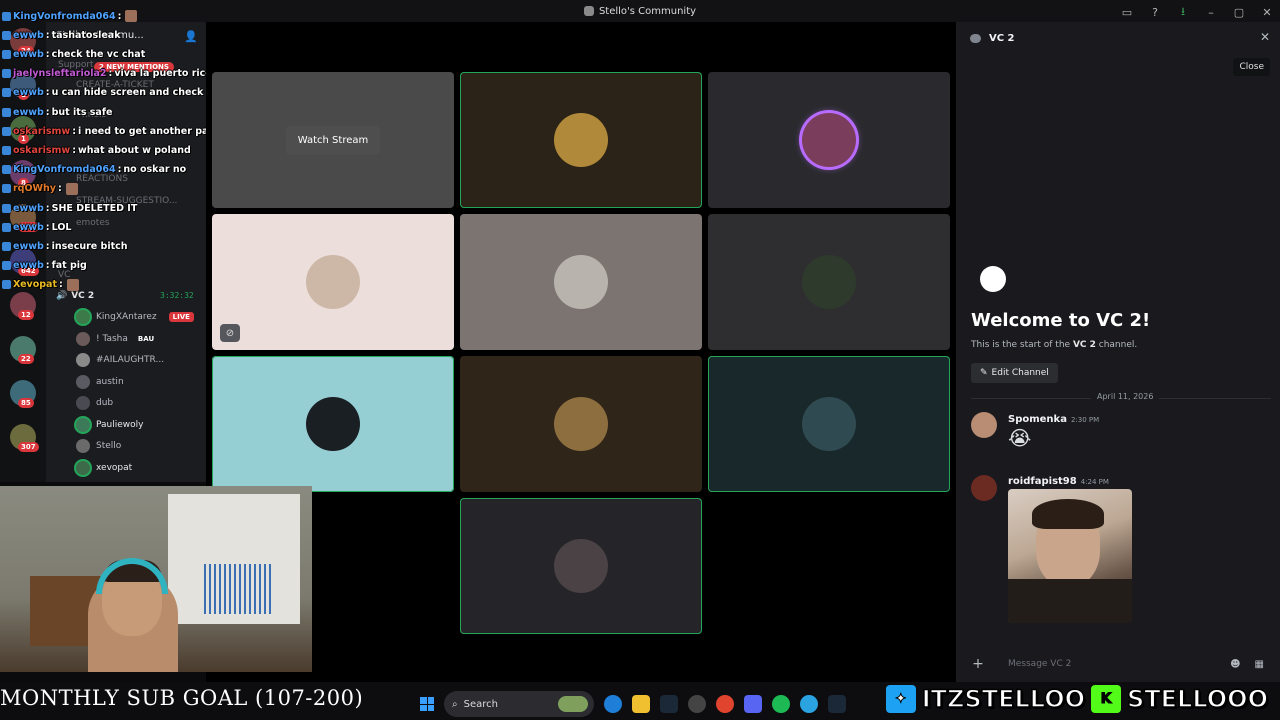 Image resolution: width=1280 pixels, height=720 pixels. I want to click on channel-create-ticket: CREATE-A-TICKET, so click(115, 85).